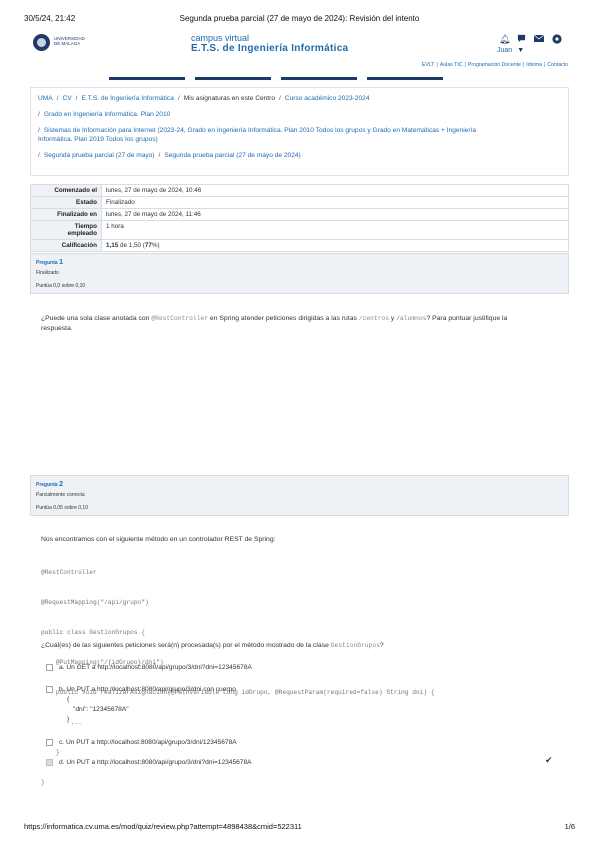 Image resolution: width=599 pixels, height=848 pixels. I want to click on site-title-line1: campus virtual, so click(220, 38).